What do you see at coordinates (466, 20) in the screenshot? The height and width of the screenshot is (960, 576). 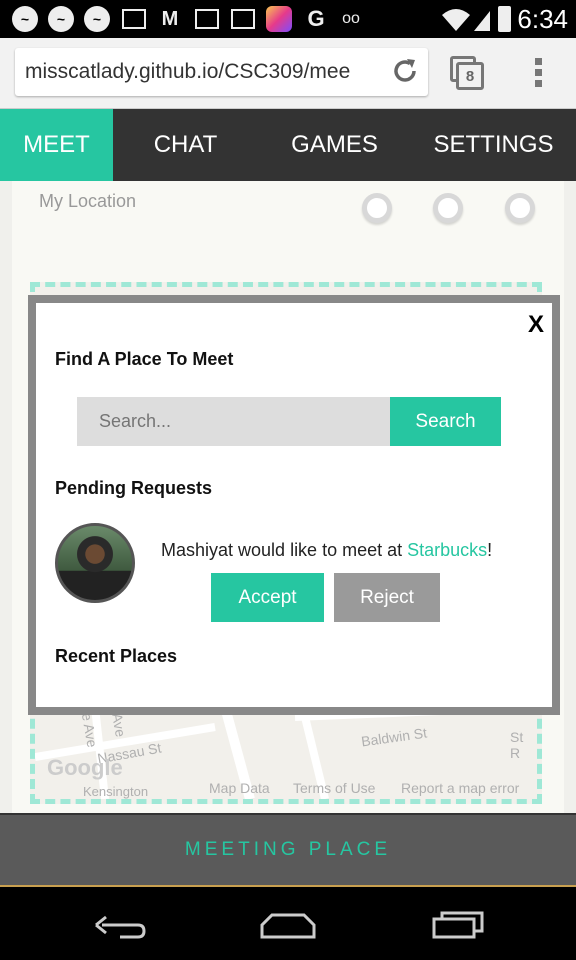 I see `wifi-icon` at bounding box center [466, 20].